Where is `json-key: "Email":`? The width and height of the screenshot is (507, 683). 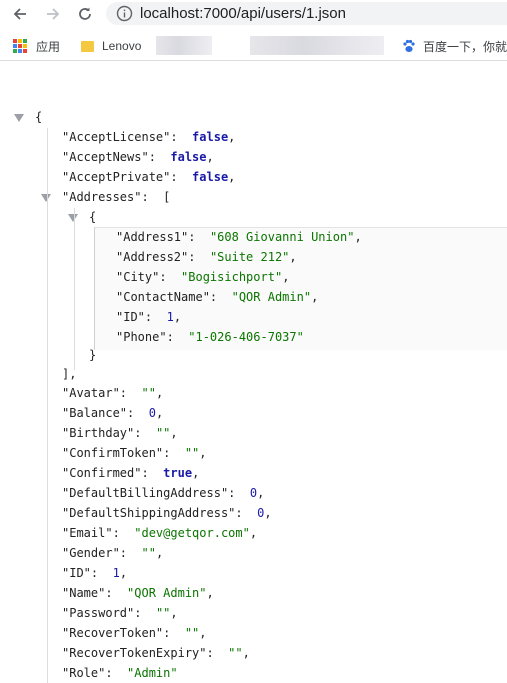 json-key: "Email": is located at coordinates (91, 533).